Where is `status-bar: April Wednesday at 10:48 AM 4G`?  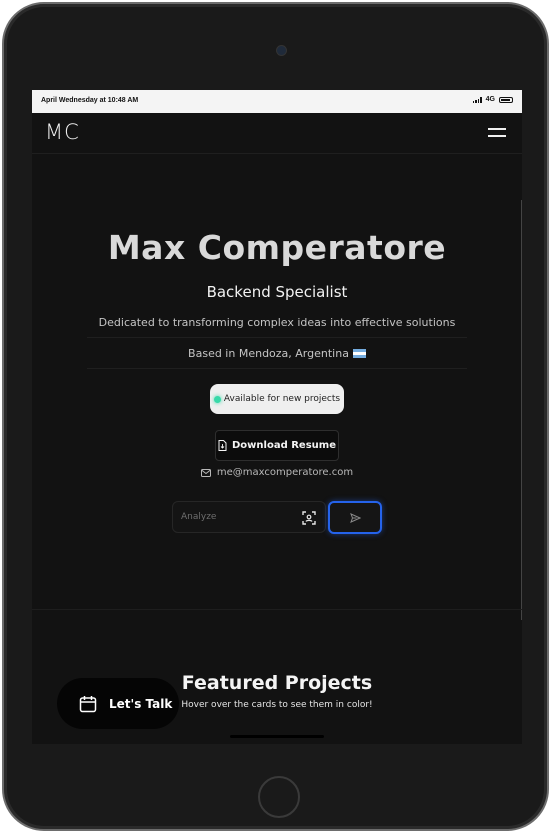
status-bar: April Wednesday at 10:48 AM 4G is located at coordinates (277, 101).